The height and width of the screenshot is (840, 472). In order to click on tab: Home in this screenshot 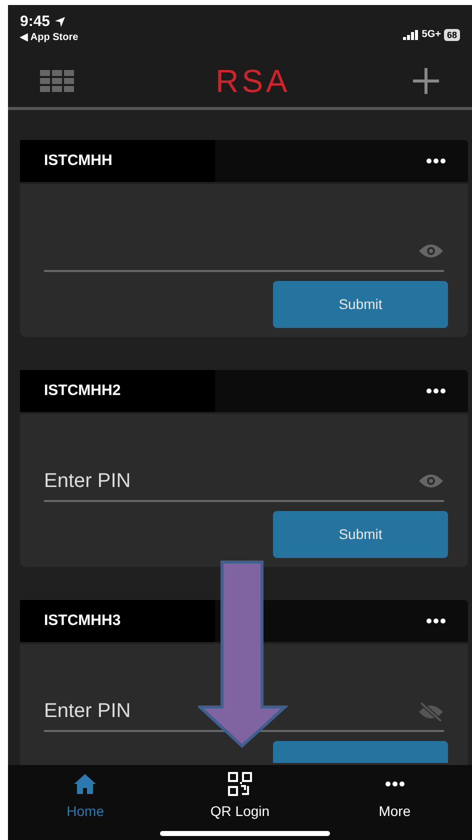, I will do `click(85, 796)`.